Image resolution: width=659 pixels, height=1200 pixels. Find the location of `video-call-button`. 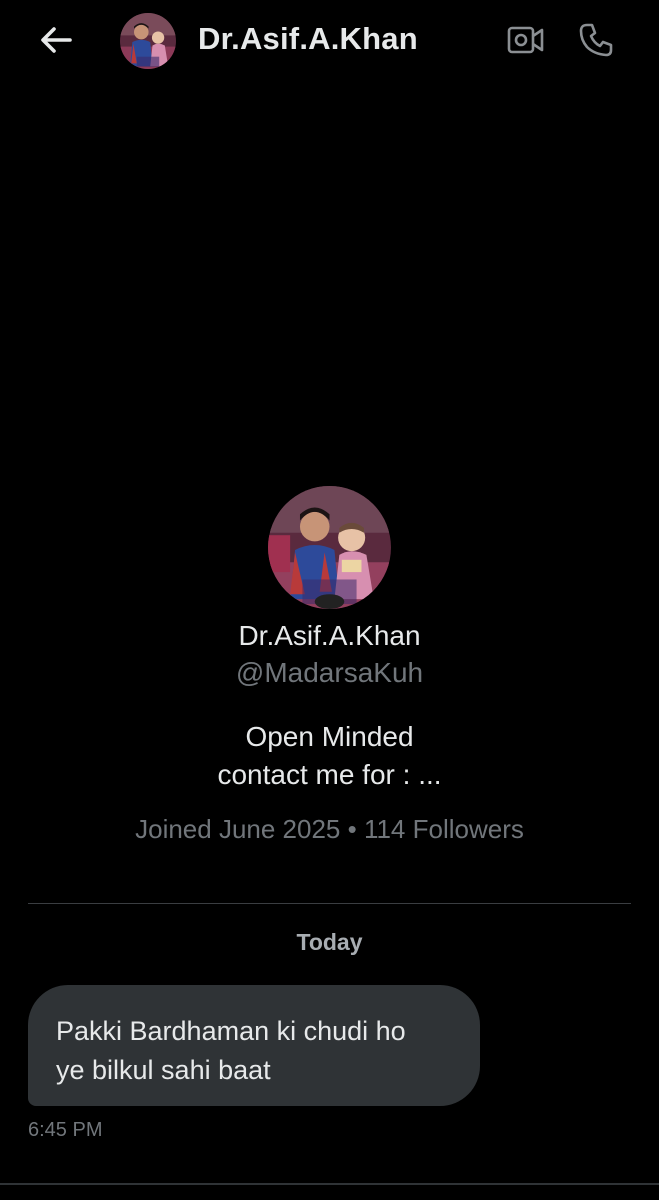

video-call-button is located at coordinates (526, 40).